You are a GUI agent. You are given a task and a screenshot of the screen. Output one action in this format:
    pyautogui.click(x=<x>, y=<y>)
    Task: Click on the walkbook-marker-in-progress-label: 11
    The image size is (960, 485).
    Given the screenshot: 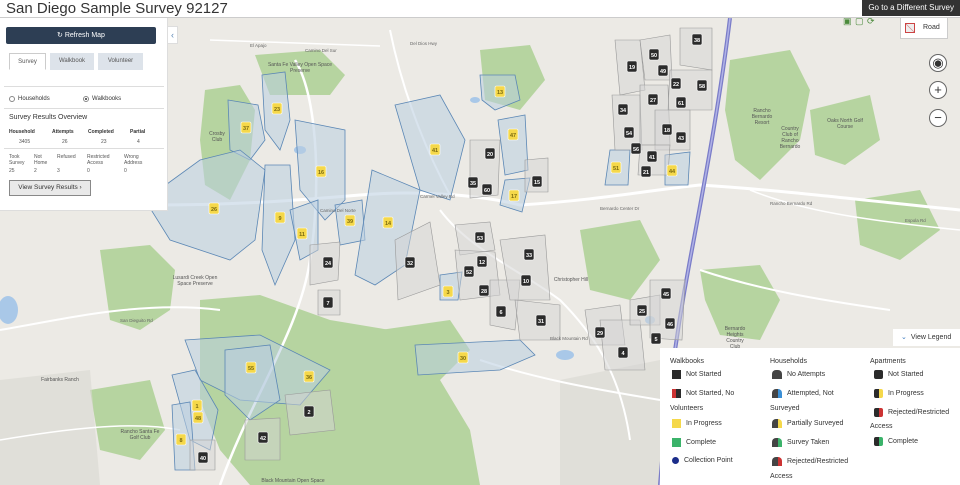 What is the action you would take?
    pyautogui.click(x=302, y=235)
    